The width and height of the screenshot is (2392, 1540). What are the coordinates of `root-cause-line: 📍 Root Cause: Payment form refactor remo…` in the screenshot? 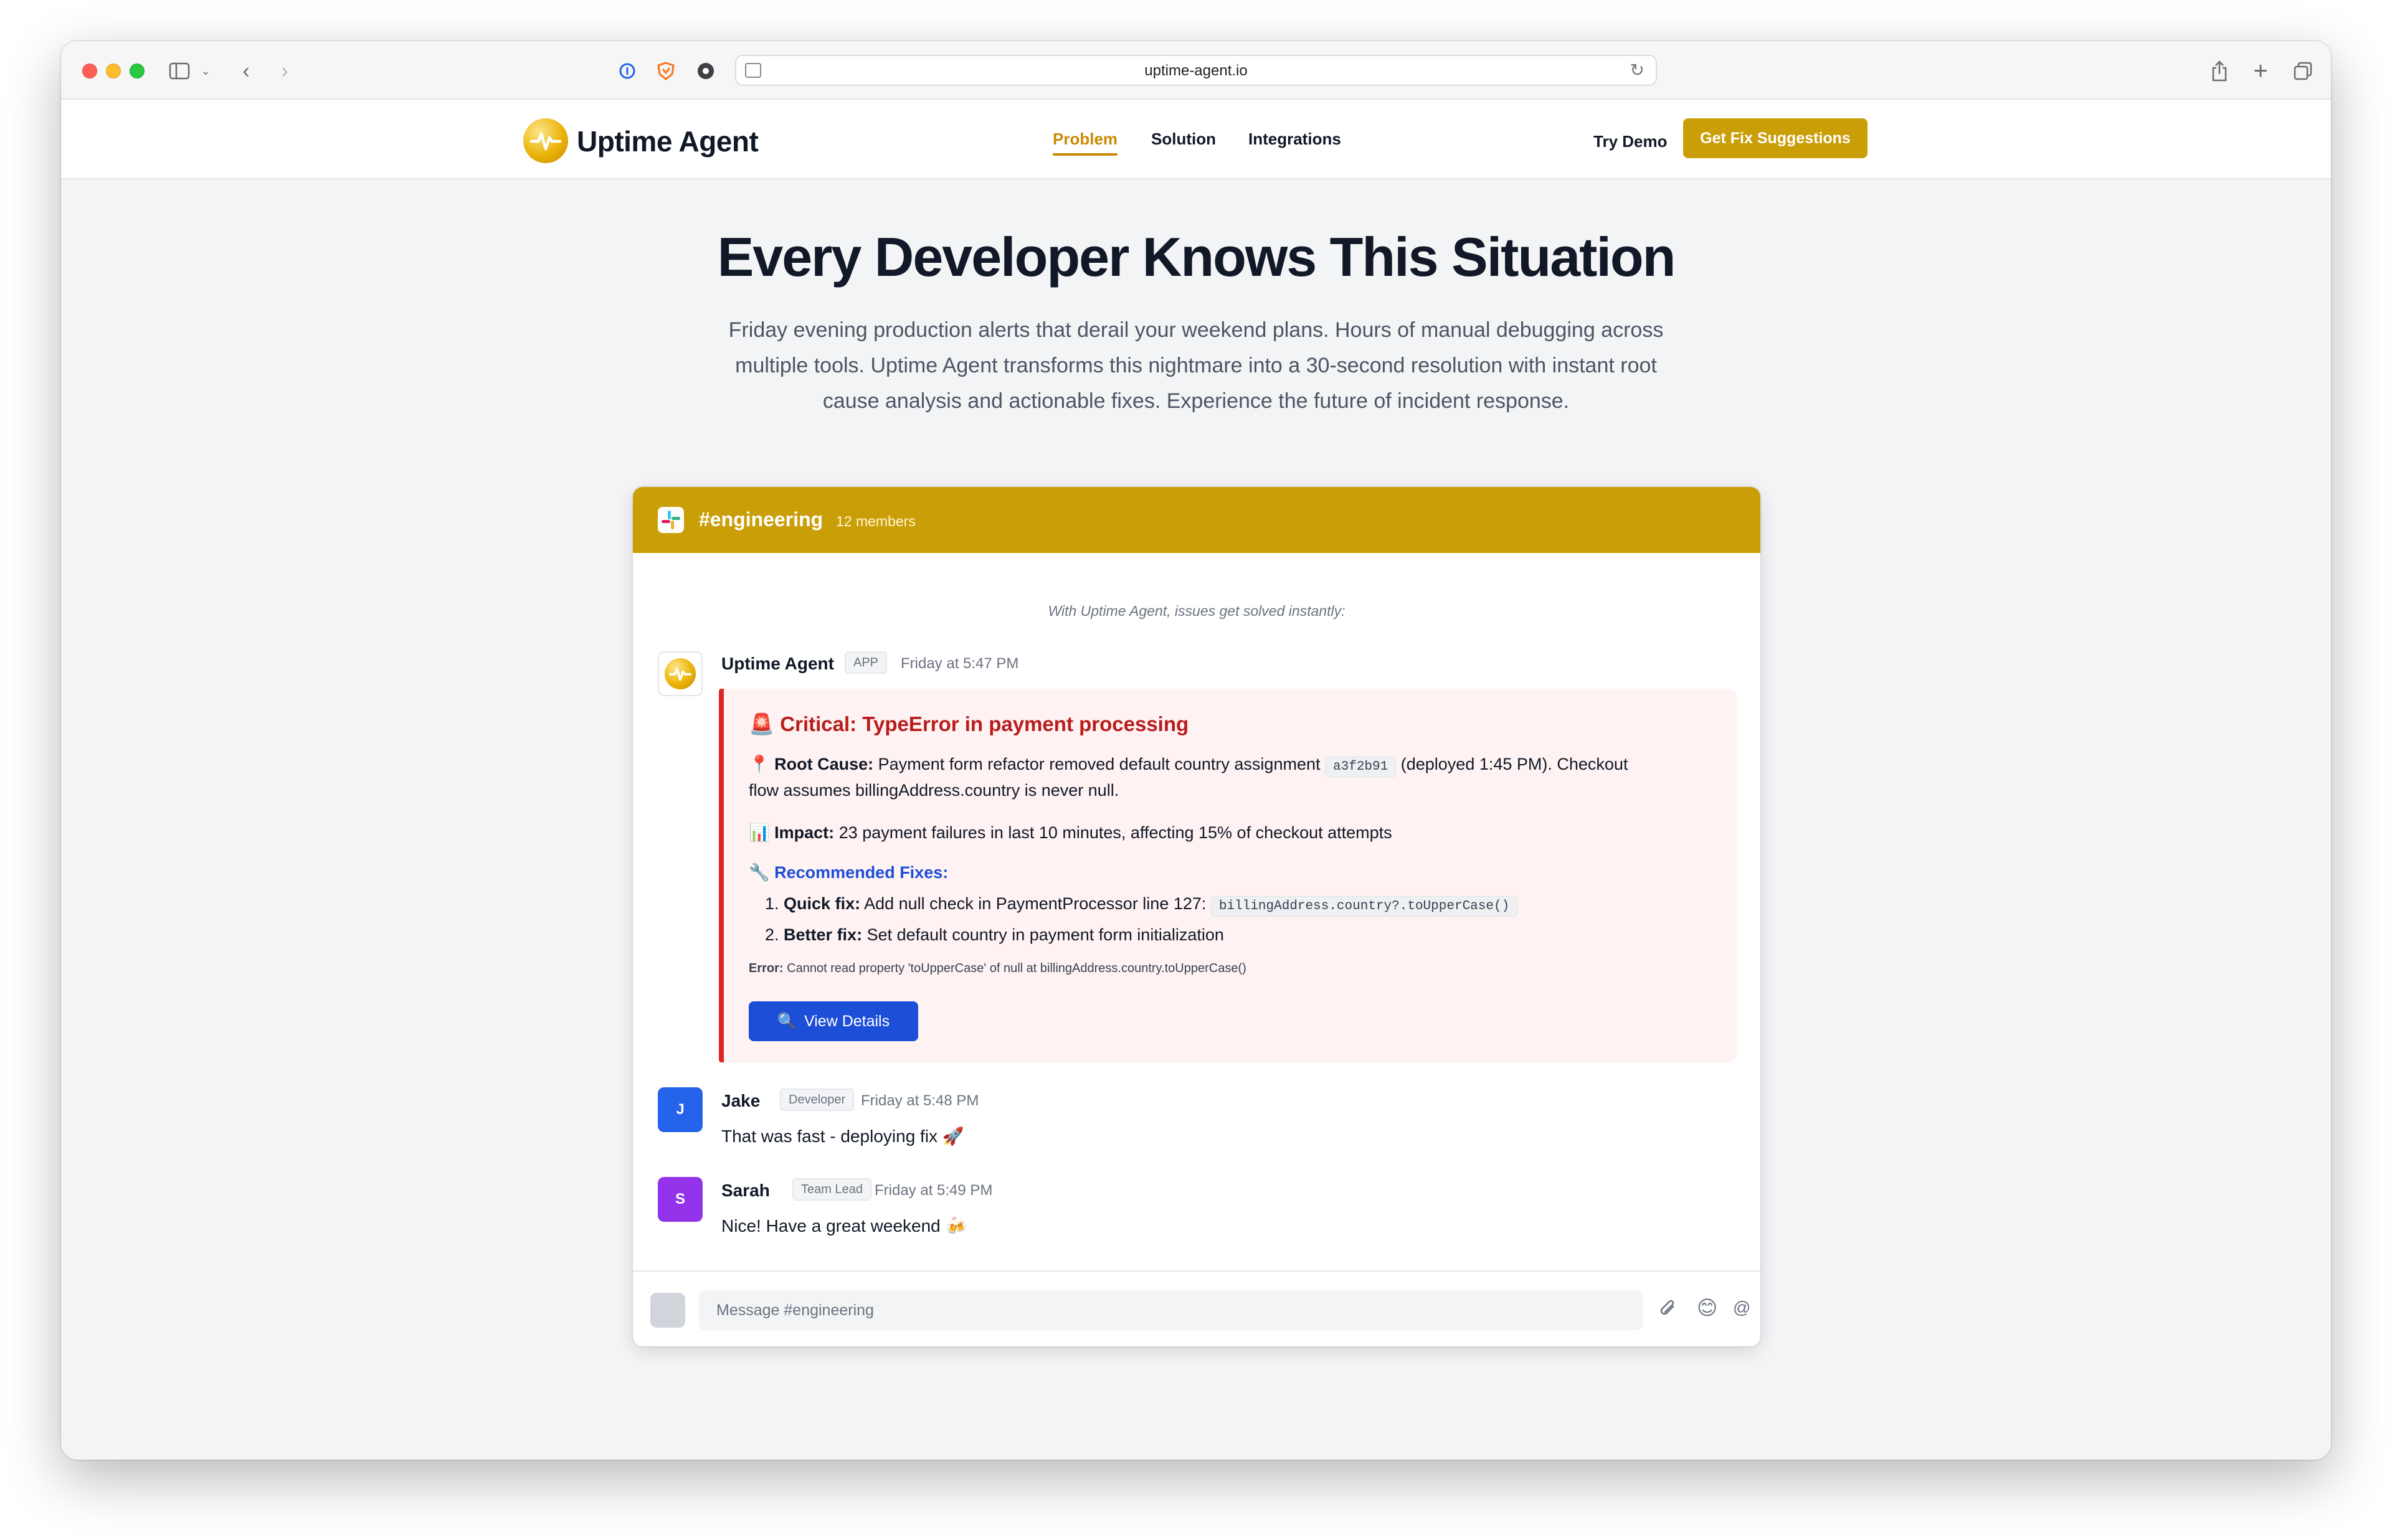 It's located at (1234, 765).